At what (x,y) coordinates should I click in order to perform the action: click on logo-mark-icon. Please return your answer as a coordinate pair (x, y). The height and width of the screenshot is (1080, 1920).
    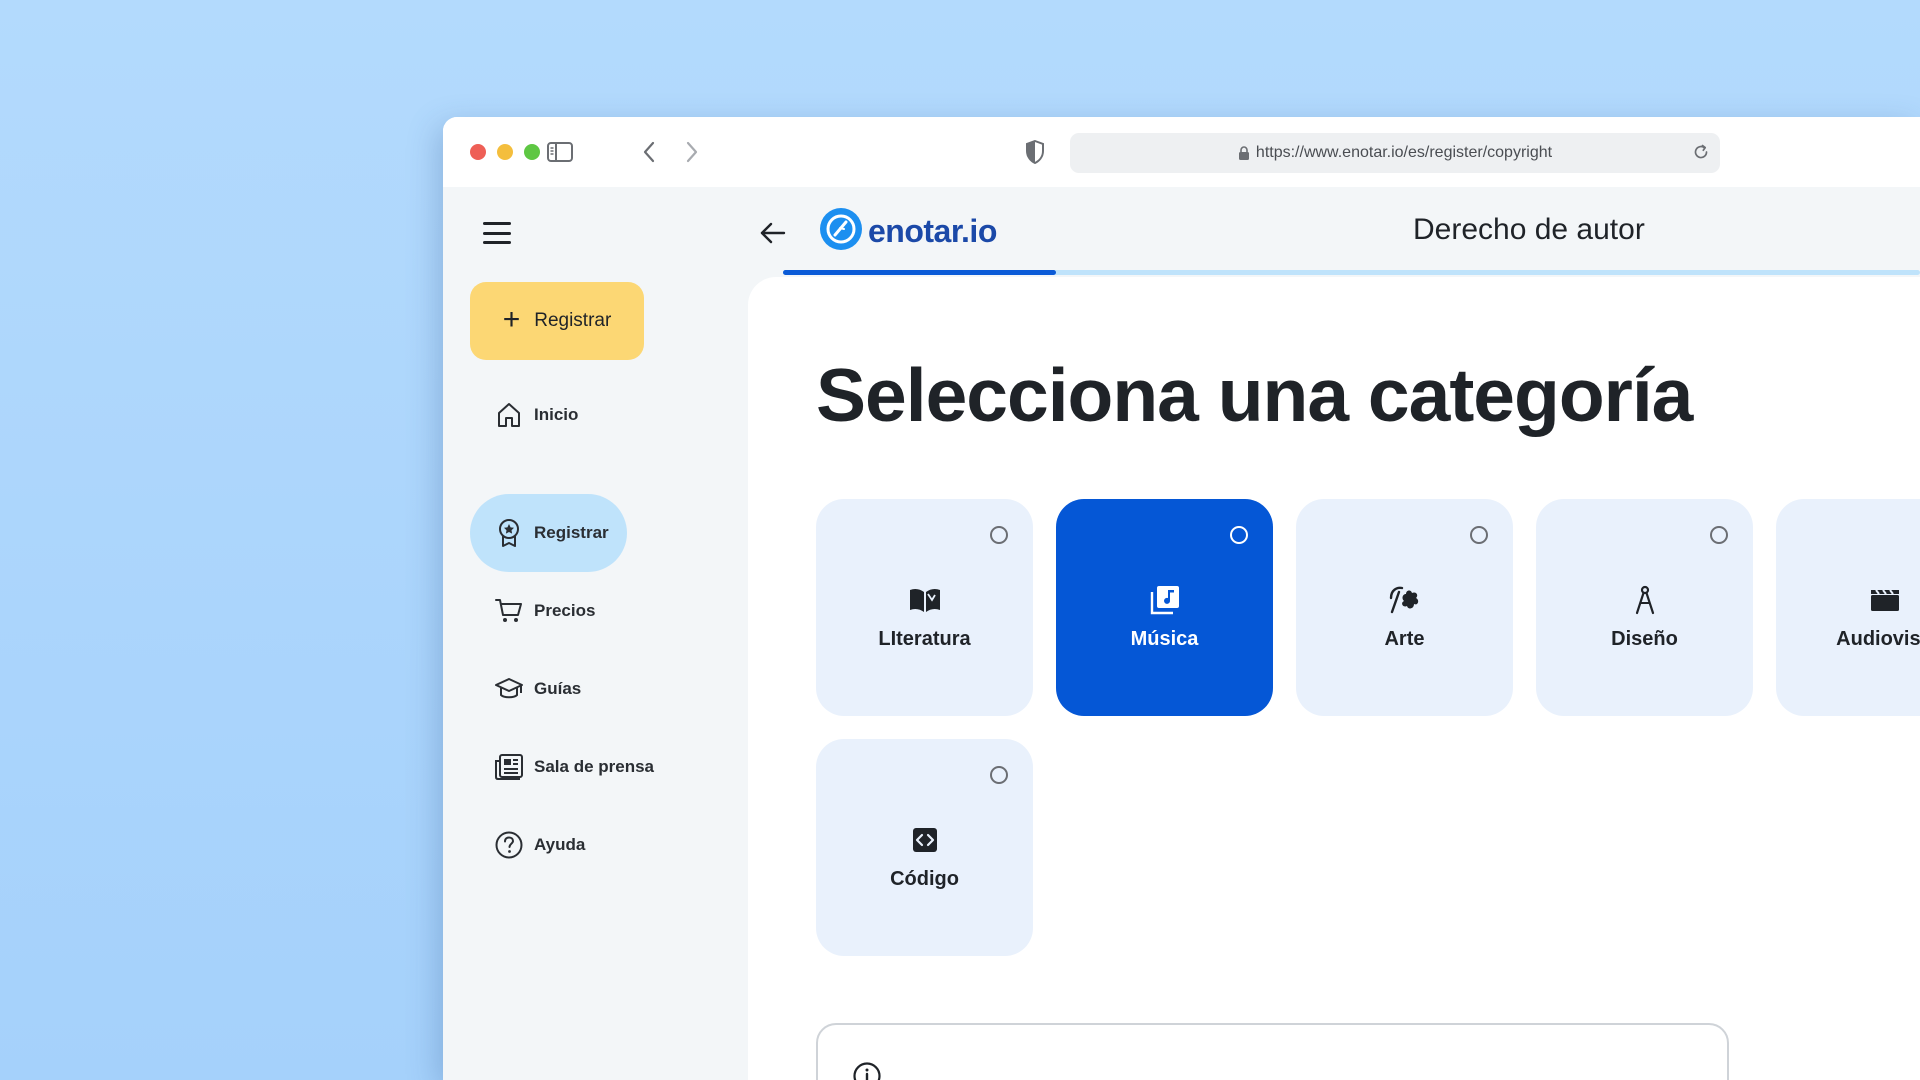
    Looking at the image, I should click on (841, 231).